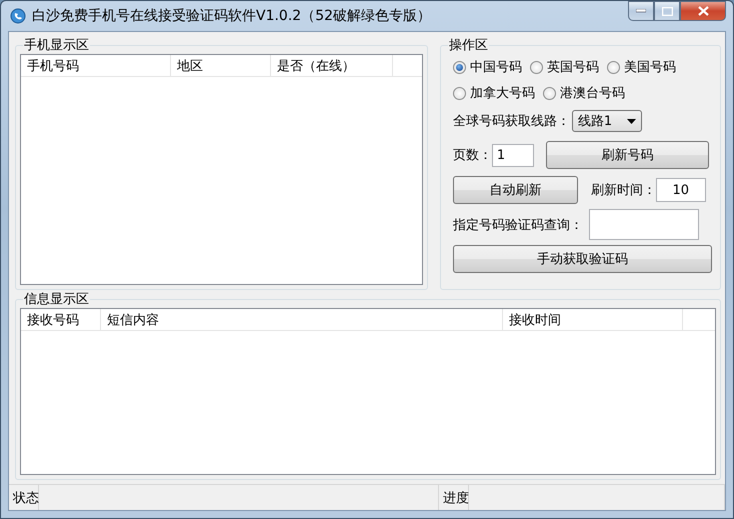 Image resolution: width=734 pixels, height=519 pixels. What do you see at coordinates (96, 65) in the screenshot?
I see `column-header: 手机号码` at bounding box center [96, 65].